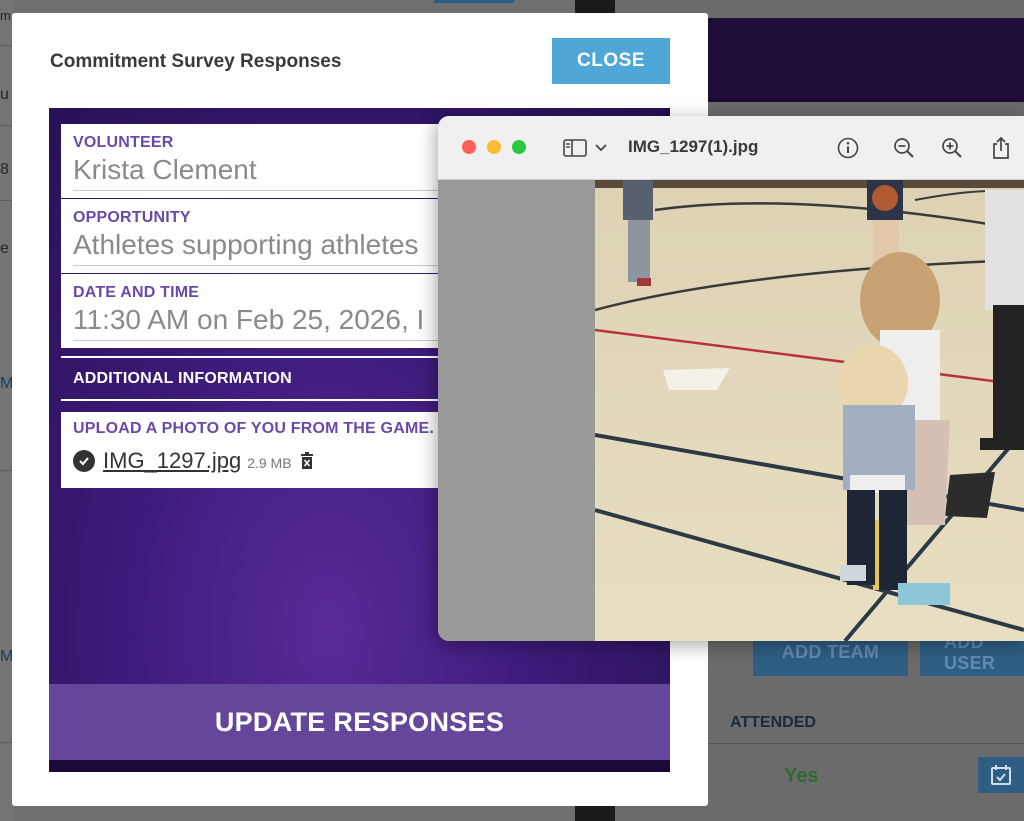  I want to click on attendance-button, so click(1001, 775).